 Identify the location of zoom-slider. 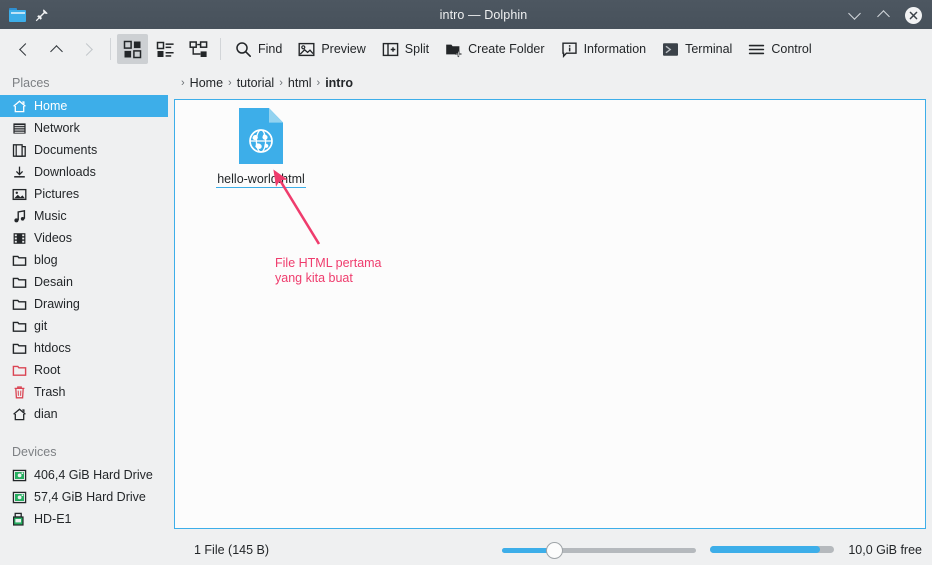
(599, 550).